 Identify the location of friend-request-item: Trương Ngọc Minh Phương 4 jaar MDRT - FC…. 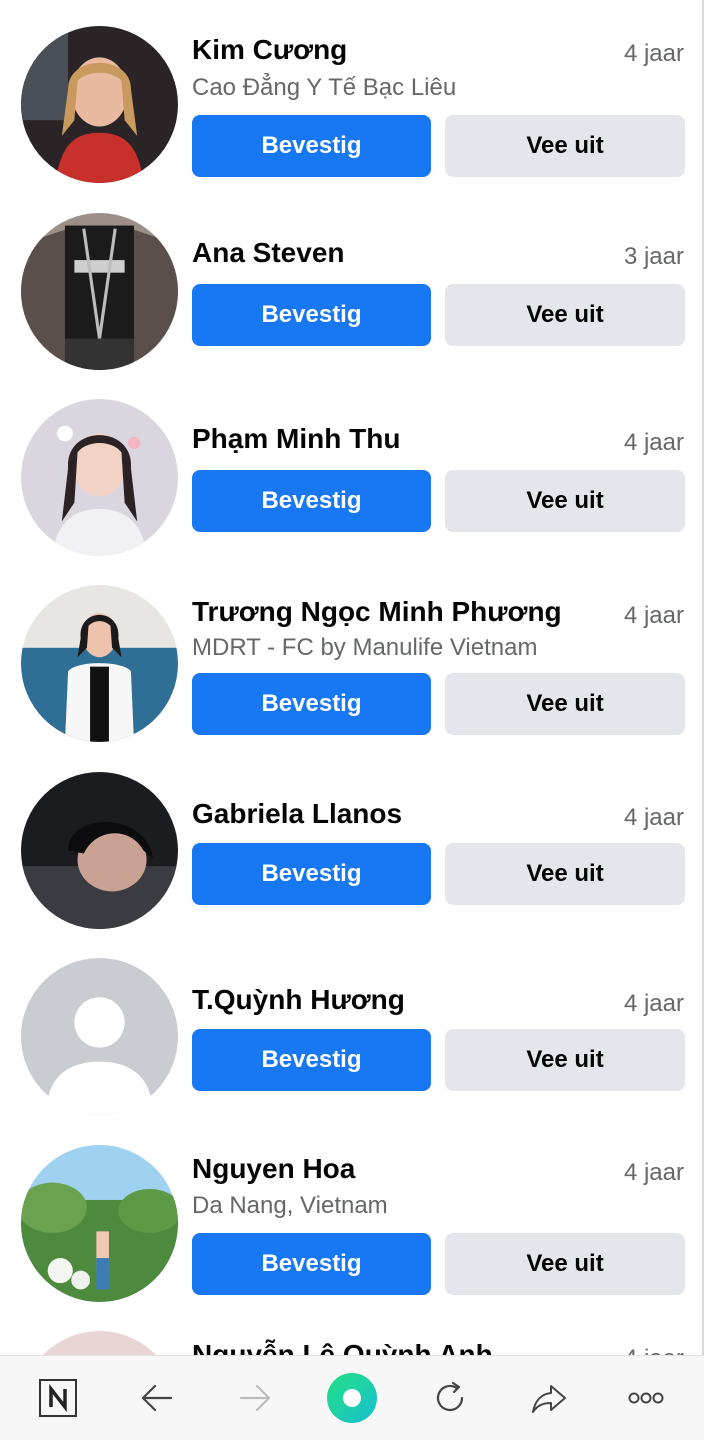
(352, 656).